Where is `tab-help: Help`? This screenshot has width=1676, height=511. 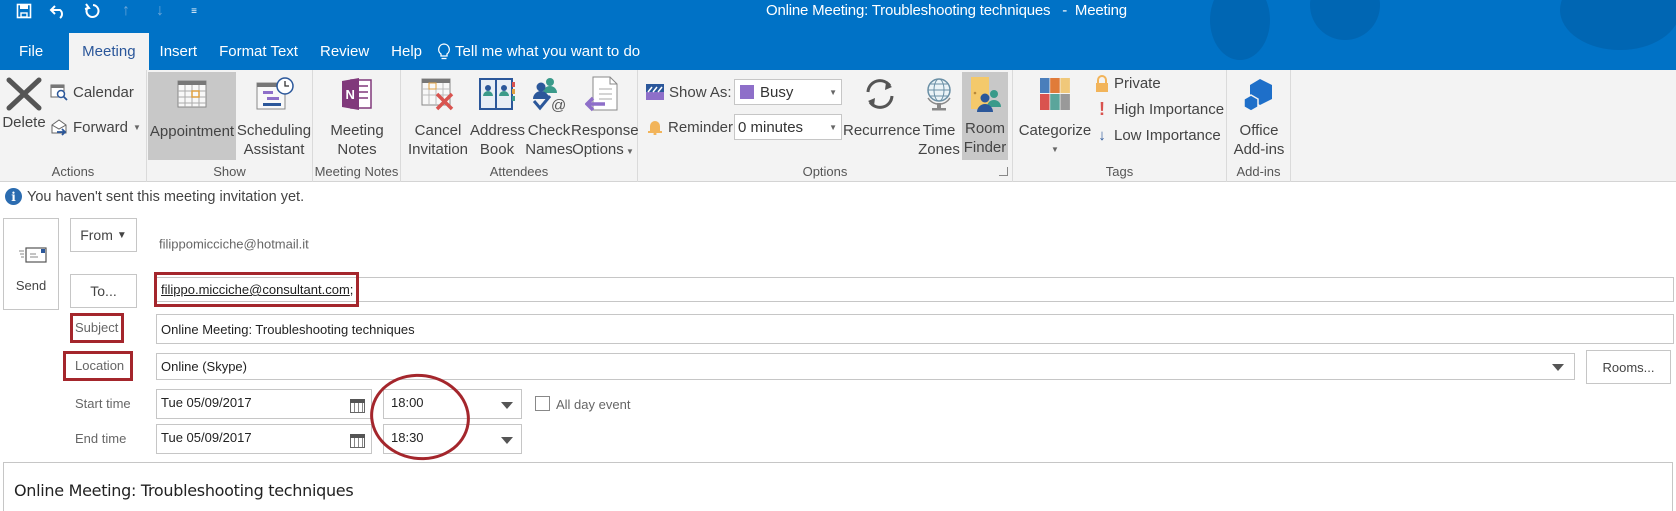
tab-help: Help is located at coordinates (406, 51).